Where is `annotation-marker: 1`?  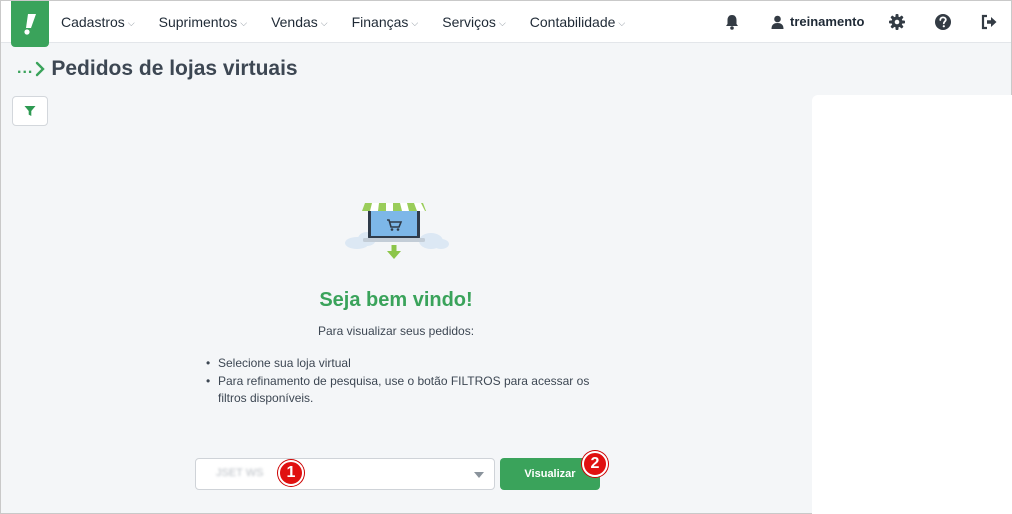
annotation-marker: 1 is located at coordinates (291, 473).